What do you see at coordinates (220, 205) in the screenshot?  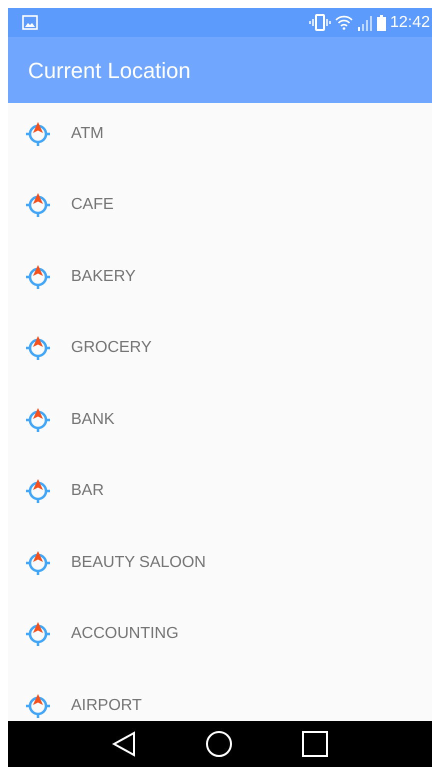 I see `place-item: CAFE` at bounding box center [220, 205].